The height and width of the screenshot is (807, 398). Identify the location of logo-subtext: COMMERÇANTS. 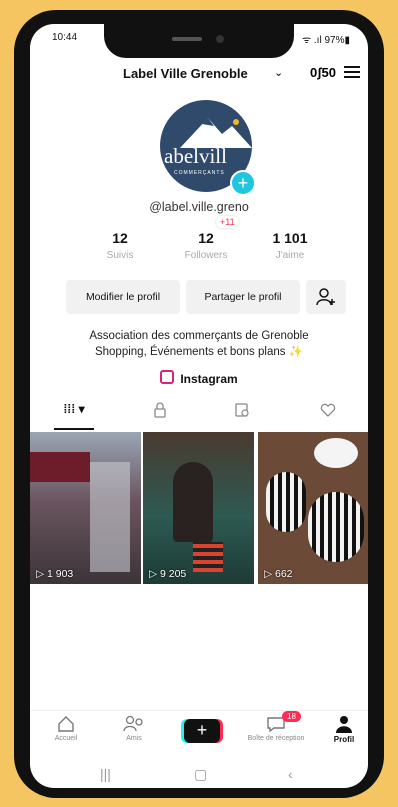
(199, 173).